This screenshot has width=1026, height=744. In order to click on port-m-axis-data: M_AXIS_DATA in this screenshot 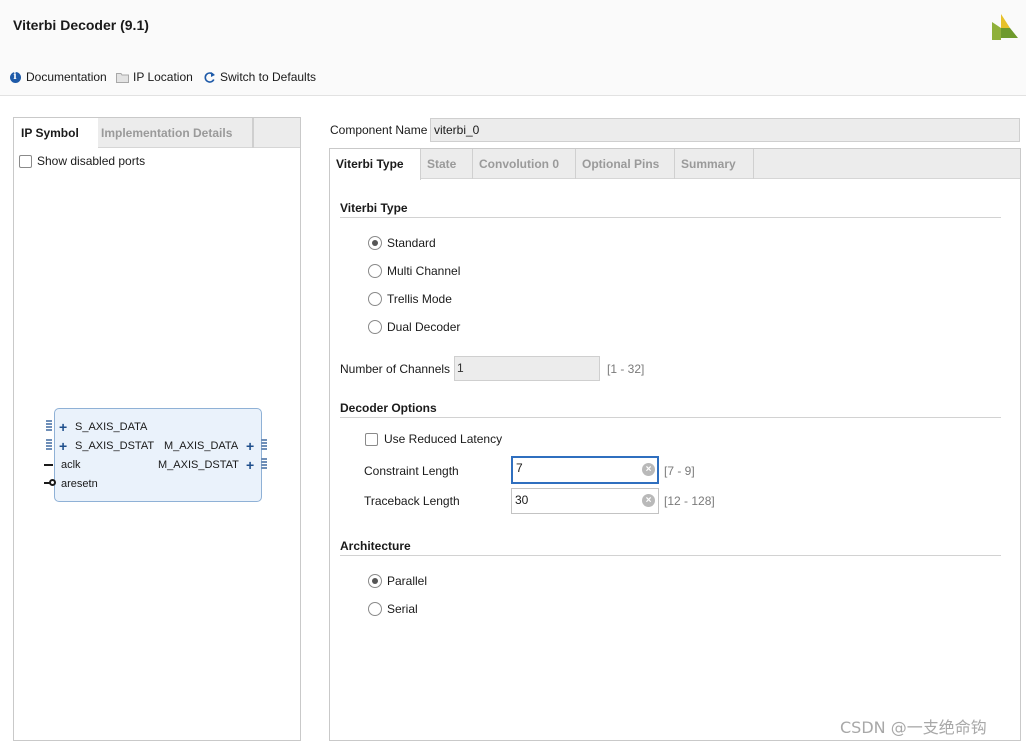, I will do `click(201, 446)`.